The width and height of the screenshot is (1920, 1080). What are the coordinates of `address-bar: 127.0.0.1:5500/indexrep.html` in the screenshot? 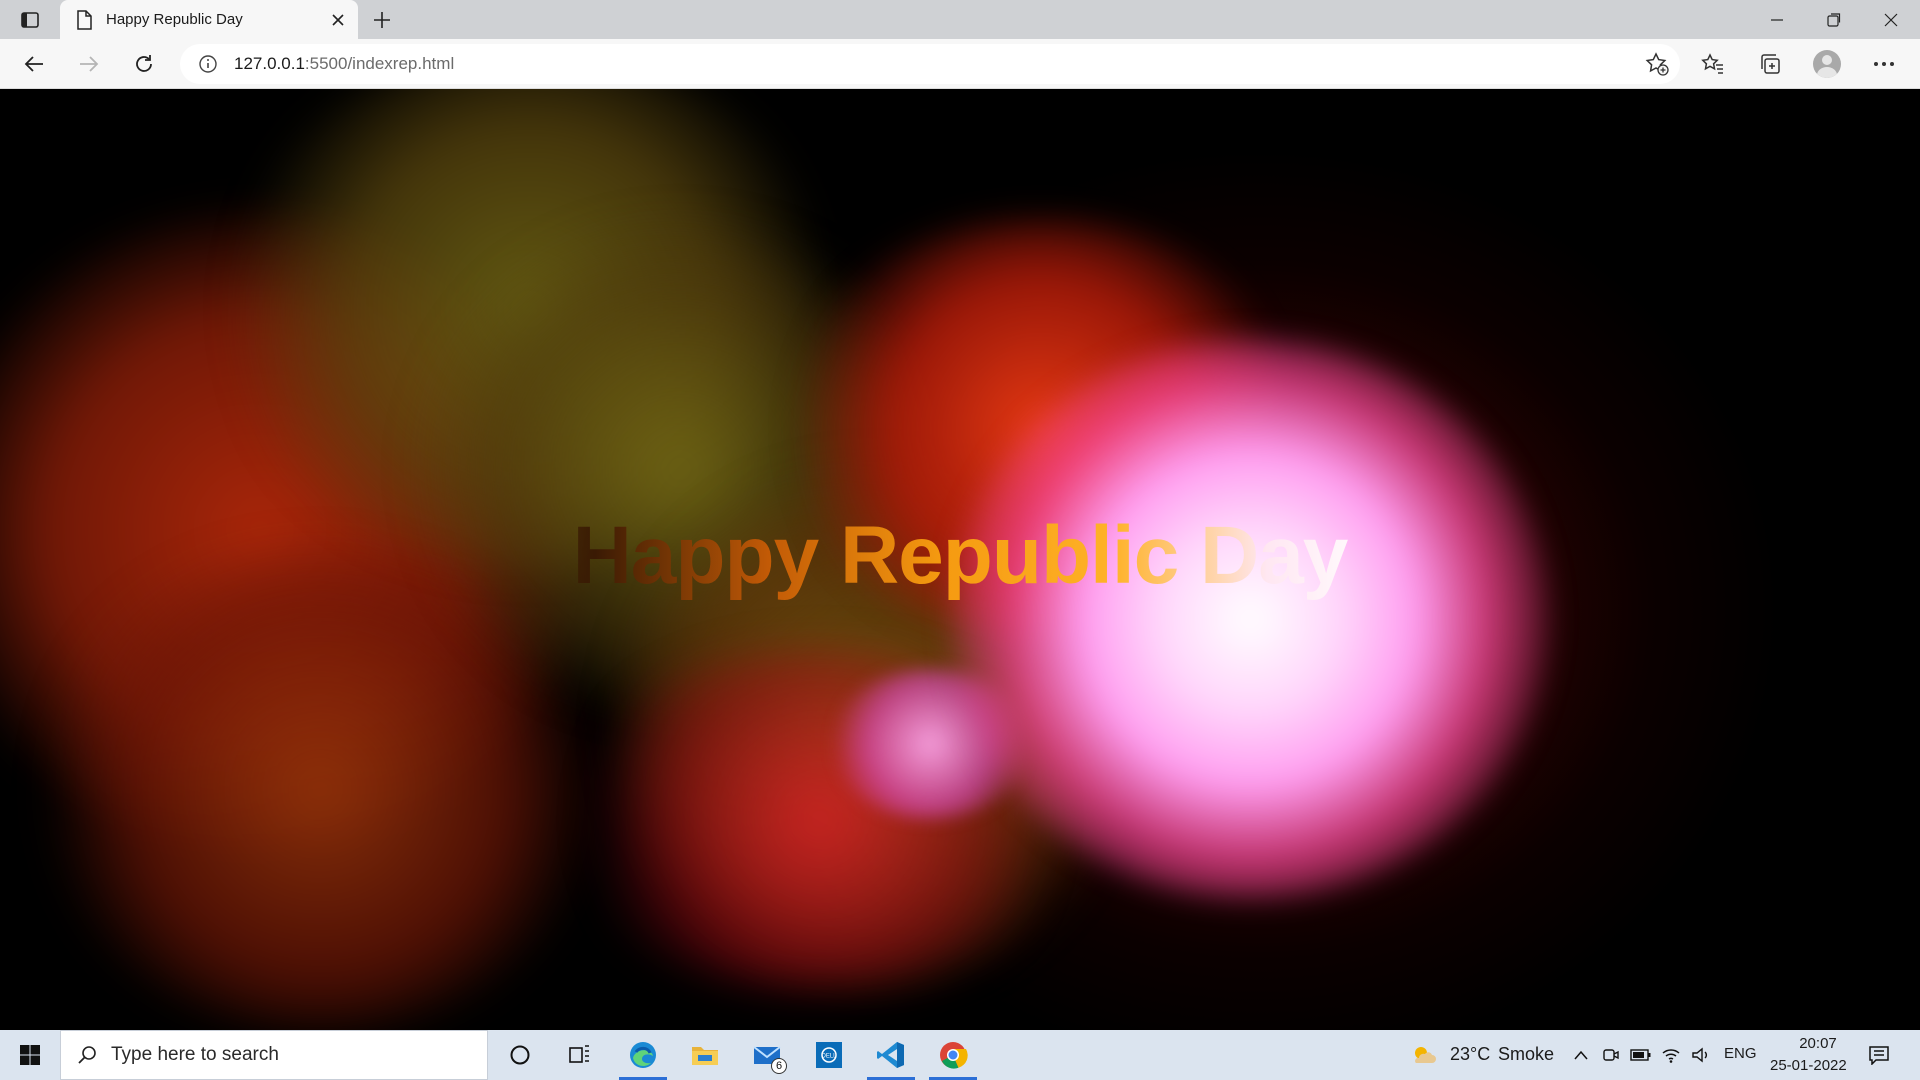 It's located at (930, 64).